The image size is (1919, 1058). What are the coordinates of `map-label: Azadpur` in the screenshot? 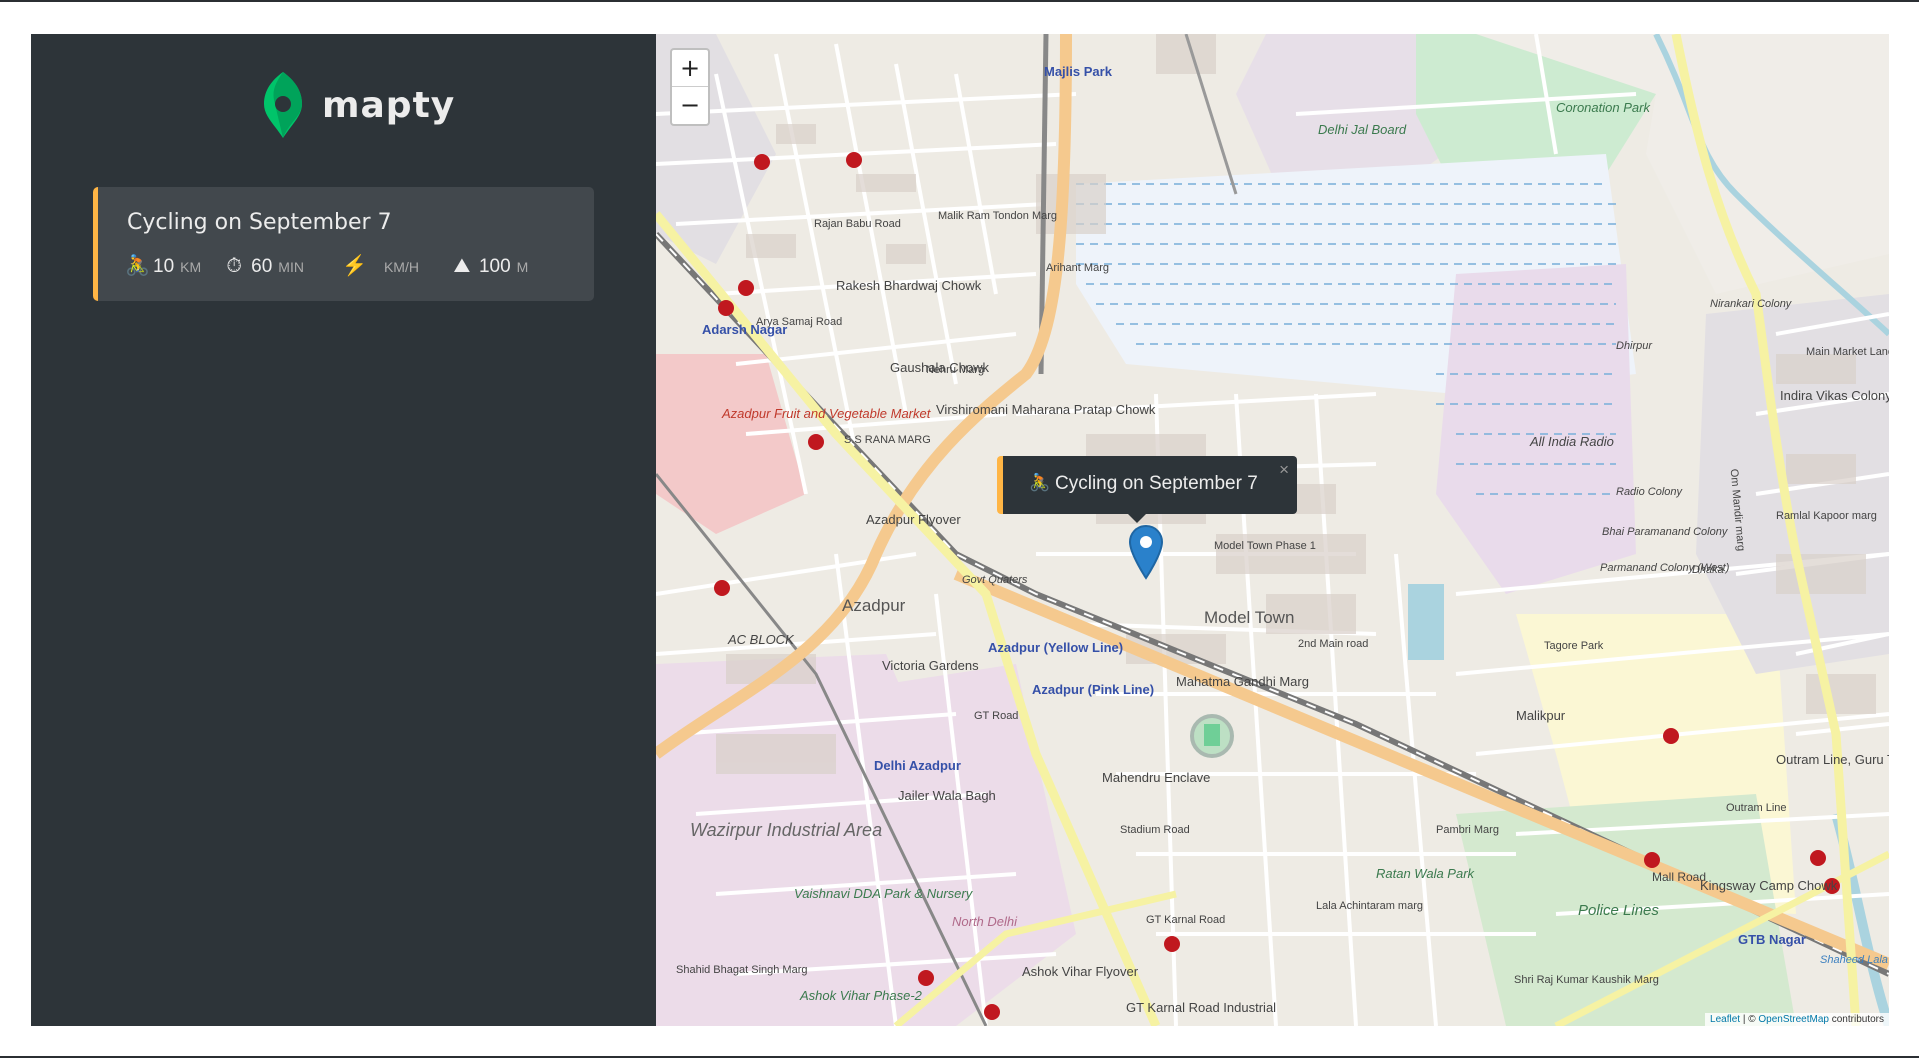 It's located at (874, 605).